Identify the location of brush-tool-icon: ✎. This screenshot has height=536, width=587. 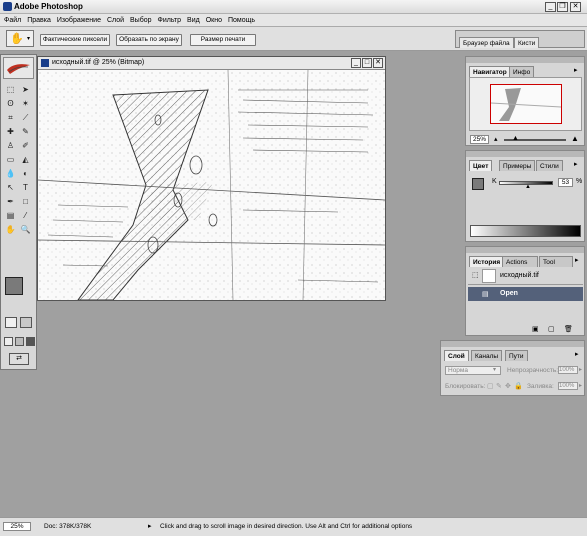
(25, 131).